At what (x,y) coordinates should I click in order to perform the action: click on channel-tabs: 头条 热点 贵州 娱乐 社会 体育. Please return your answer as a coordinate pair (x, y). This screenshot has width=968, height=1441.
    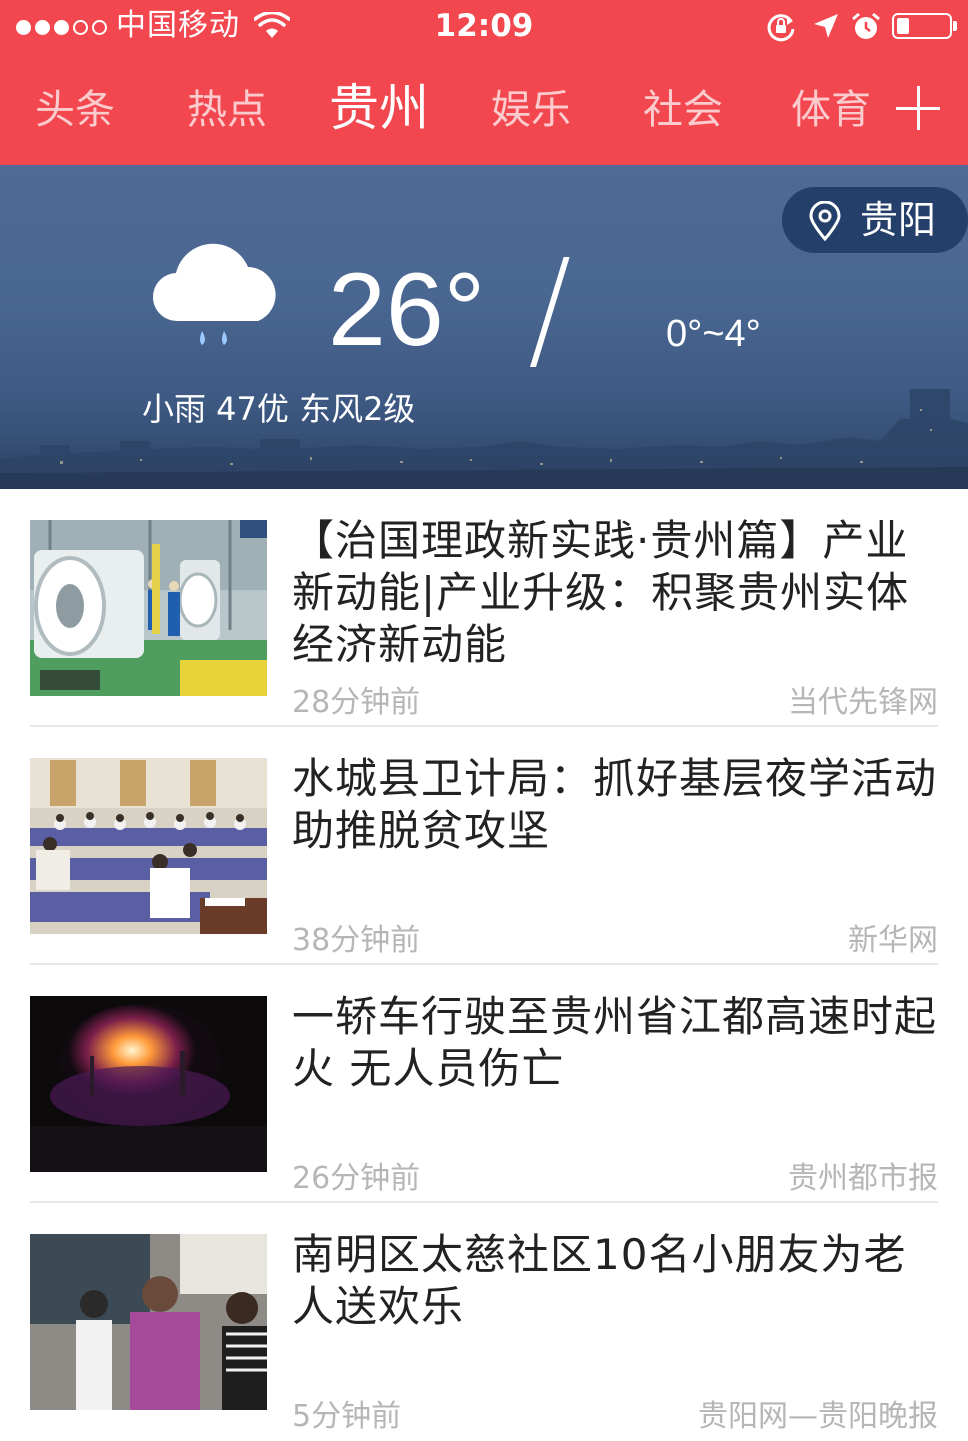
    Looking at the image, I should click on (484, 110).